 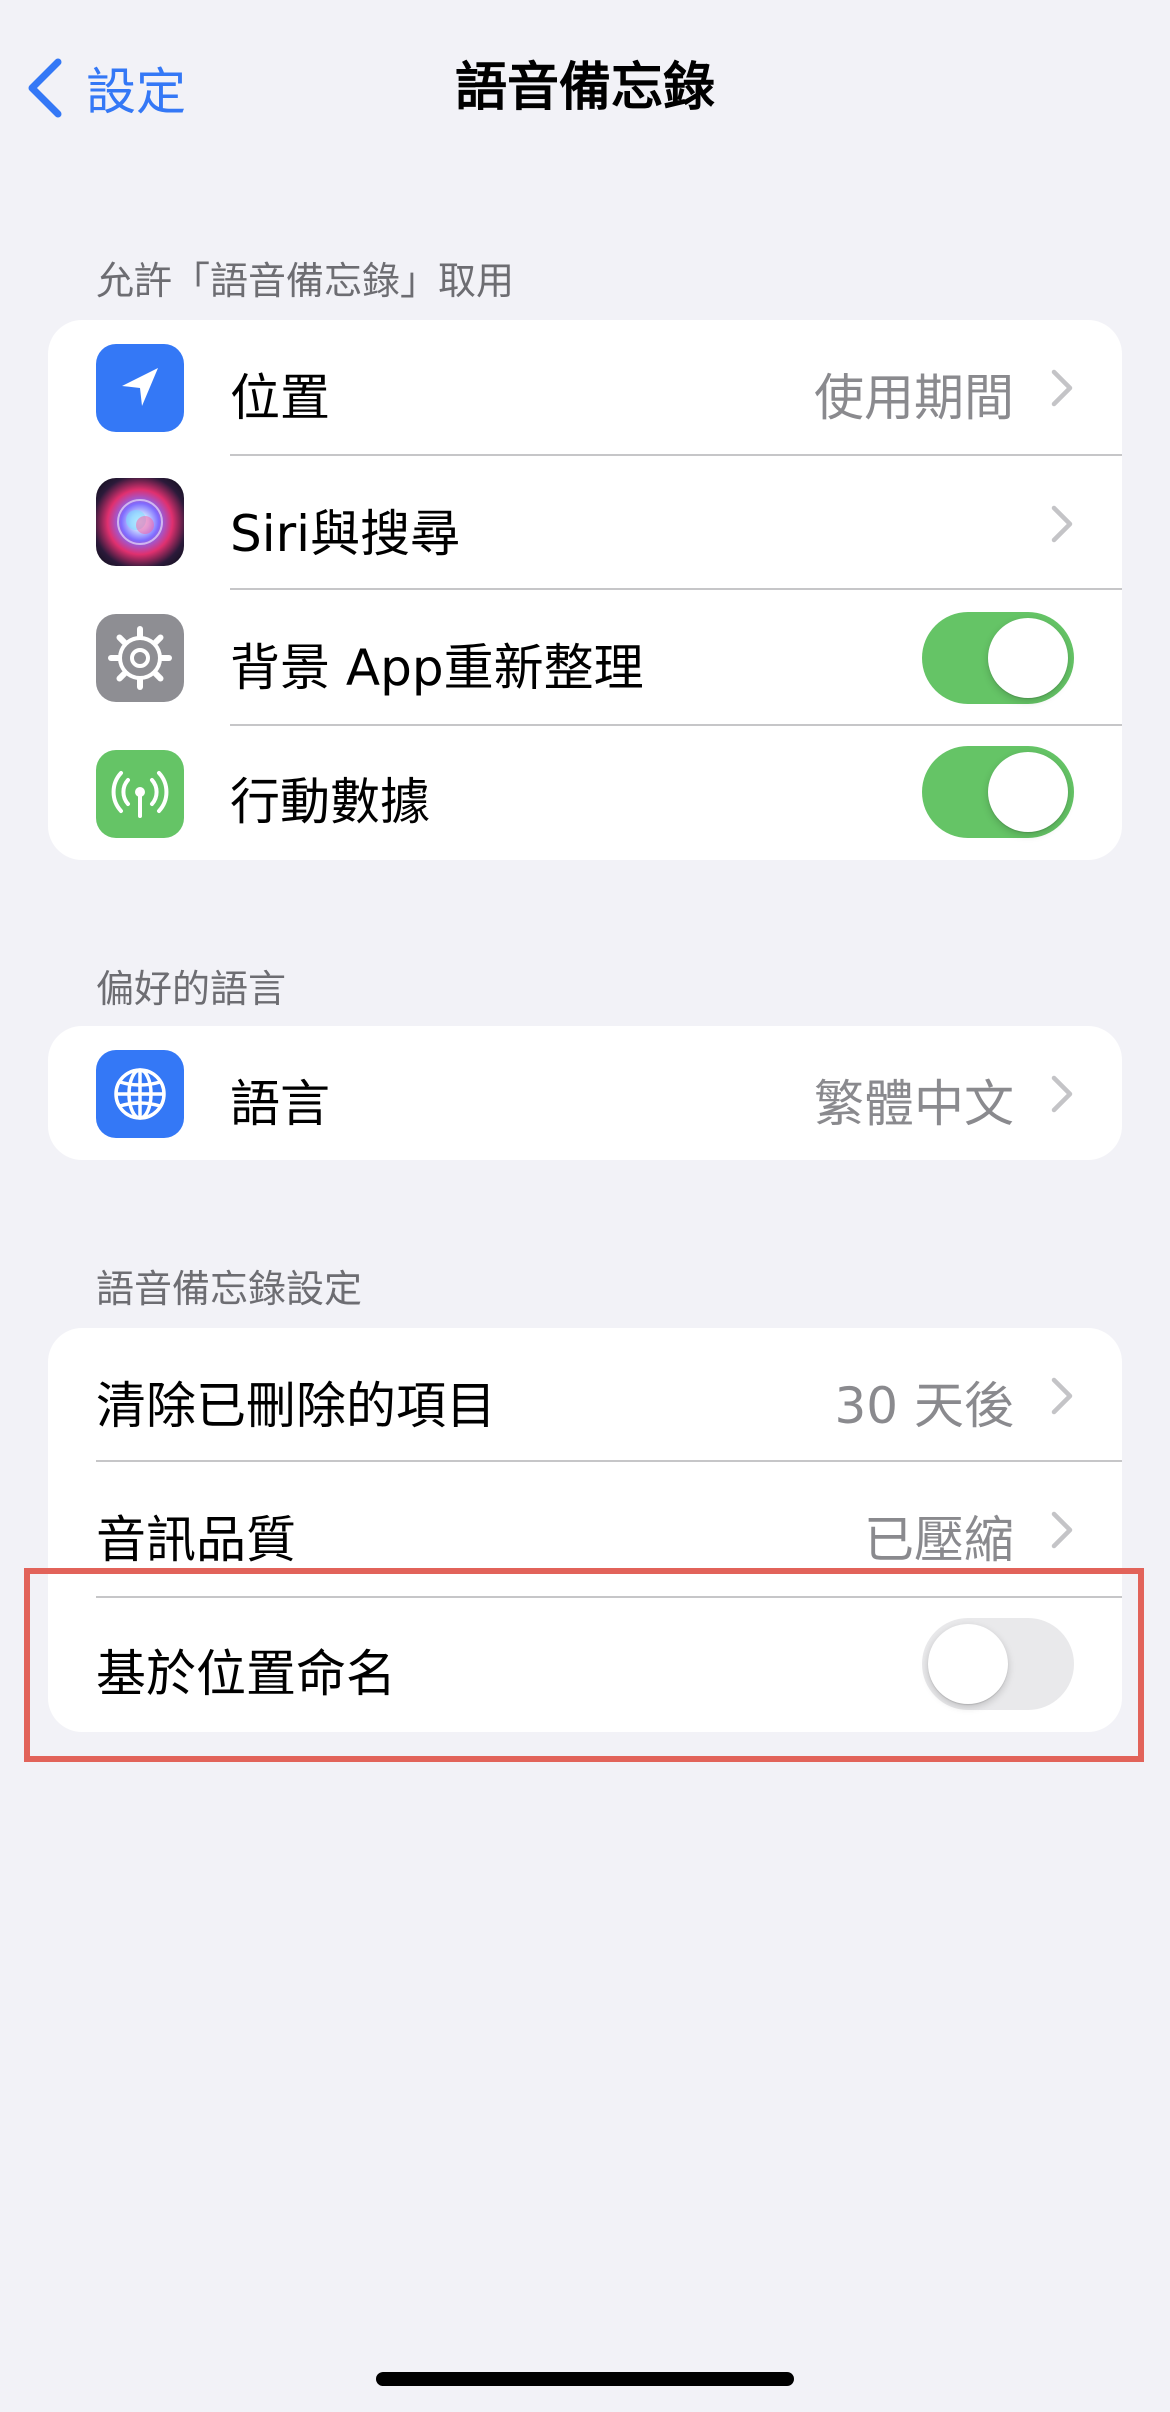 I want to click on siri-orb-icon, so click(x=140, y=522).